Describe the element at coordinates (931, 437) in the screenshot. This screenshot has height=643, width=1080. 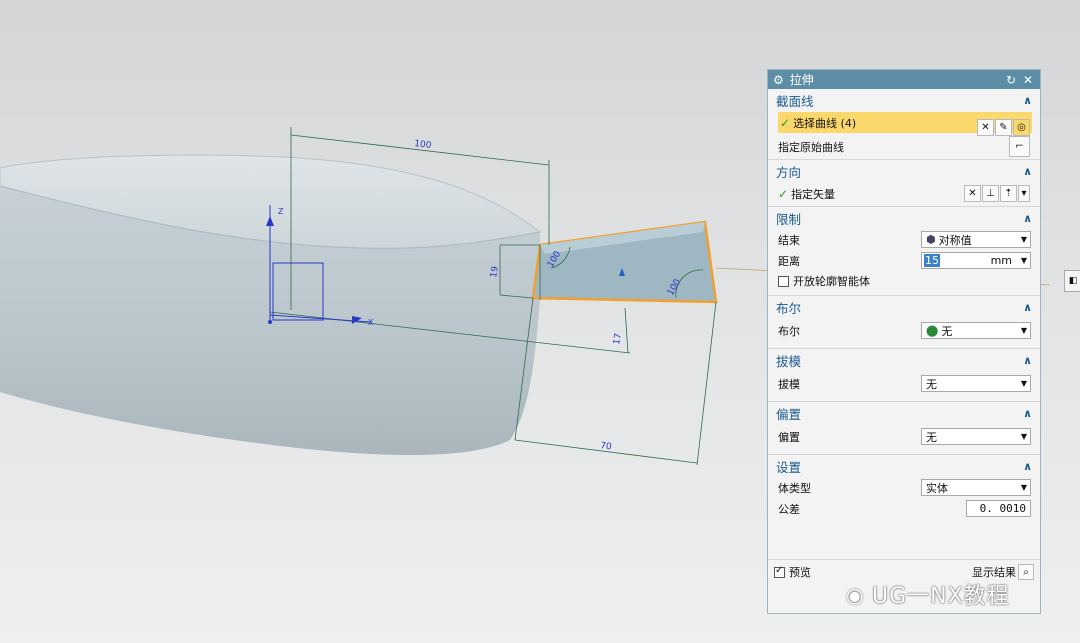
I see `offset-select-value: 无` at that location.